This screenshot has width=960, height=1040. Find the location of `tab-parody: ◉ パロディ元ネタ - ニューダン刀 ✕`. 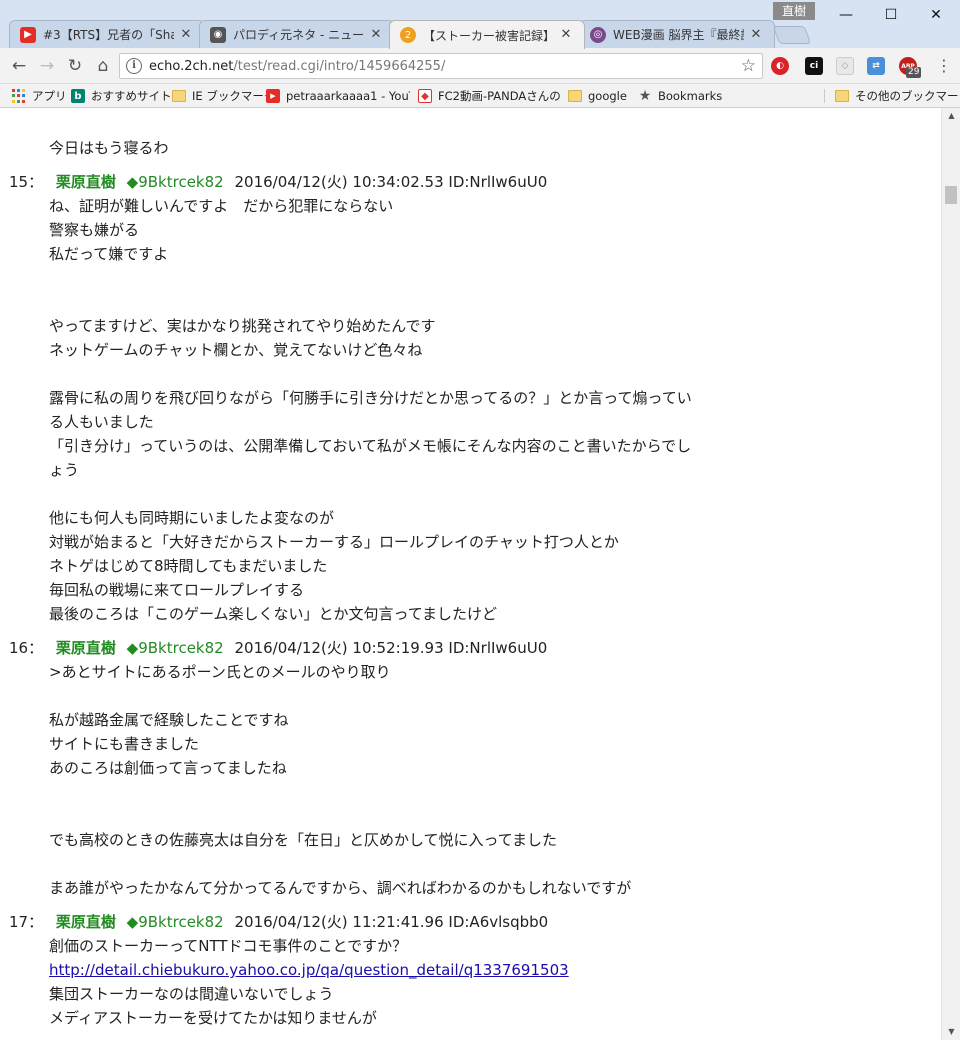

tab-parody: ◉ パロディ元ネタ - ニューダン刀 ✕ is located at coordinates (297, 34).